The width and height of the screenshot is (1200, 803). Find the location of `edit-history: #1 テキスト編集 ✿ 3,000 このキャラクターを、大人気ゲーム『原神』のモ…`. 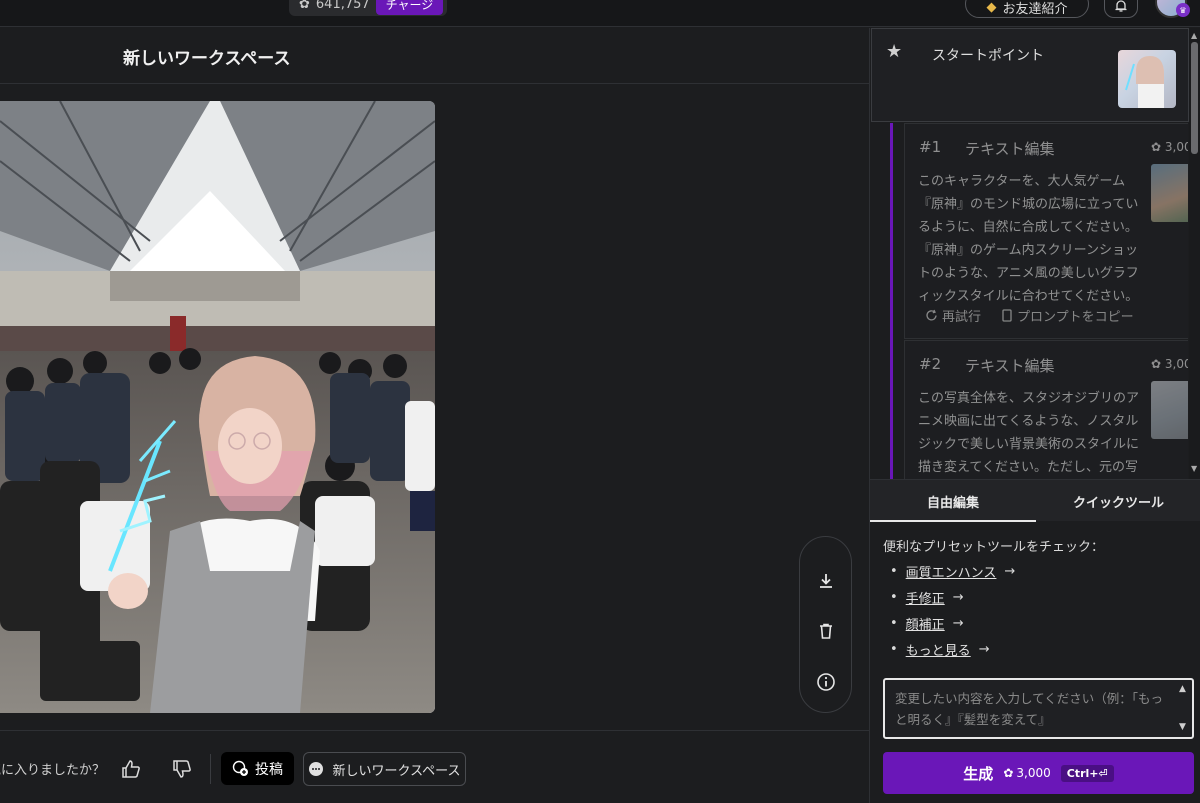

edit-history: #1 テキスト編集 ✿ 3,000 このキャラクターを、大人気ゲーム『原神』のモ… is located at coordinates (1029, 301).